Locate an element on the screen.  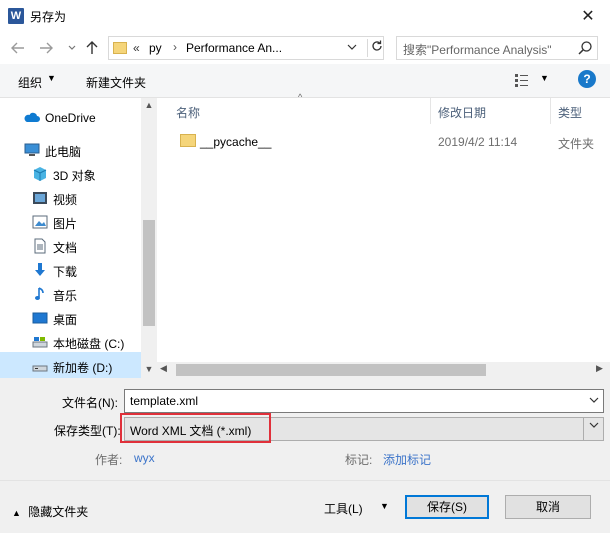
close-button: ✕ is located at coordinates (588, 16).